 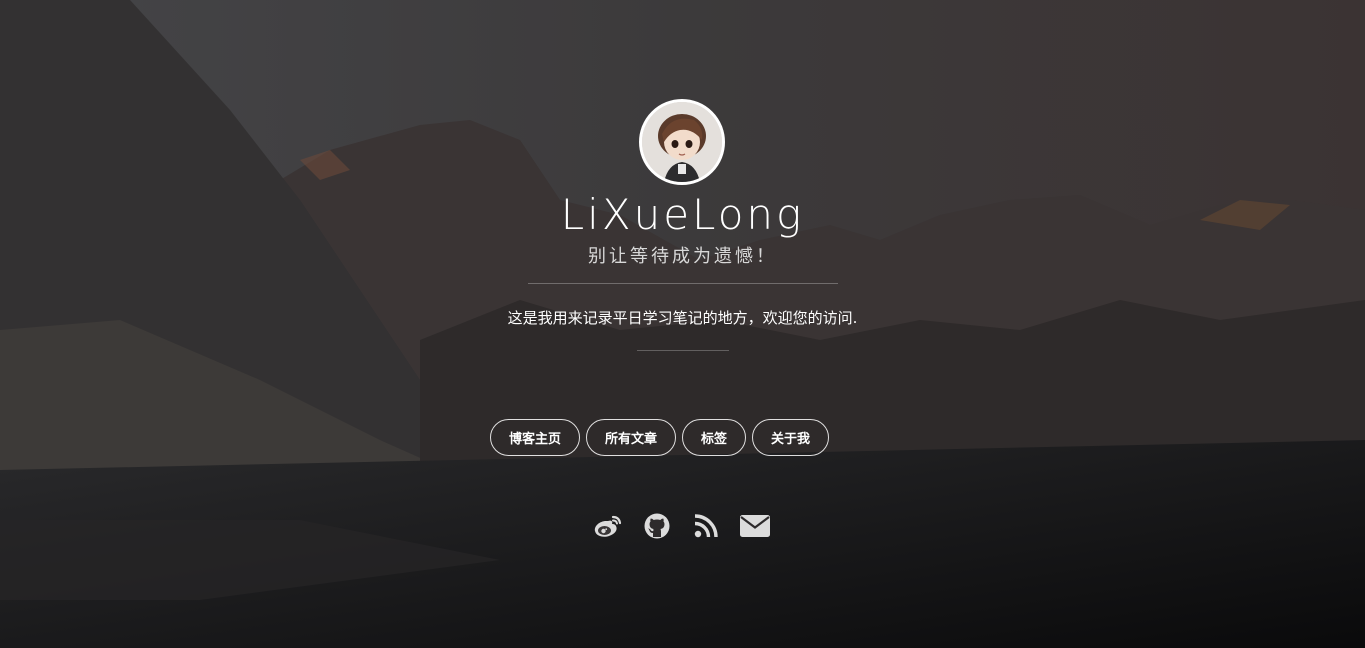 What do you see at coordinates (631, 437) in the screenshot?
I see `nav-archive-button: 所有文章` at bounding box center [631, 437].